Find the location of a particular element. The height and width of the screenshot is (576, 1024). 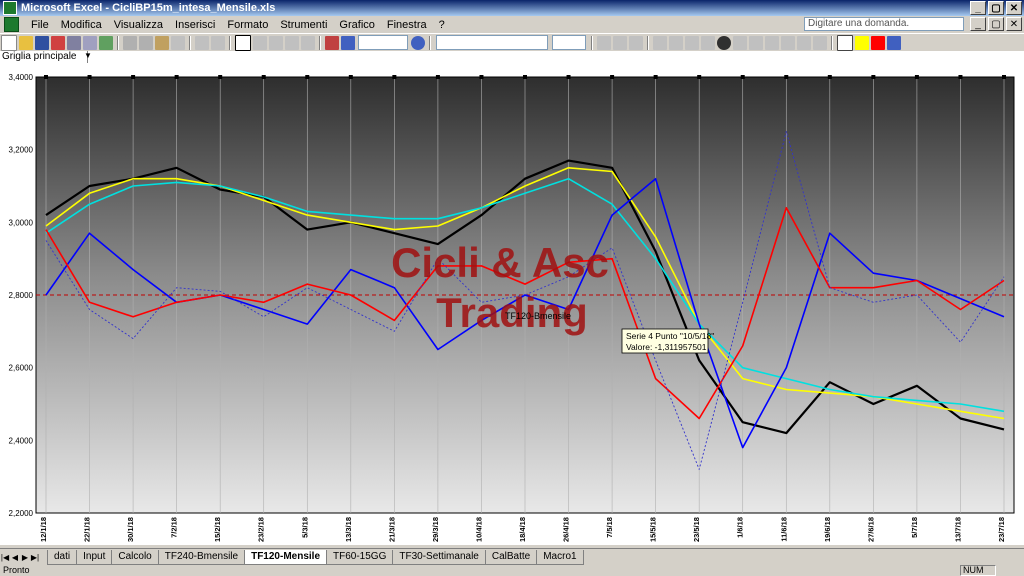

toolbar-options-icon is located at coordinates (894, 42).